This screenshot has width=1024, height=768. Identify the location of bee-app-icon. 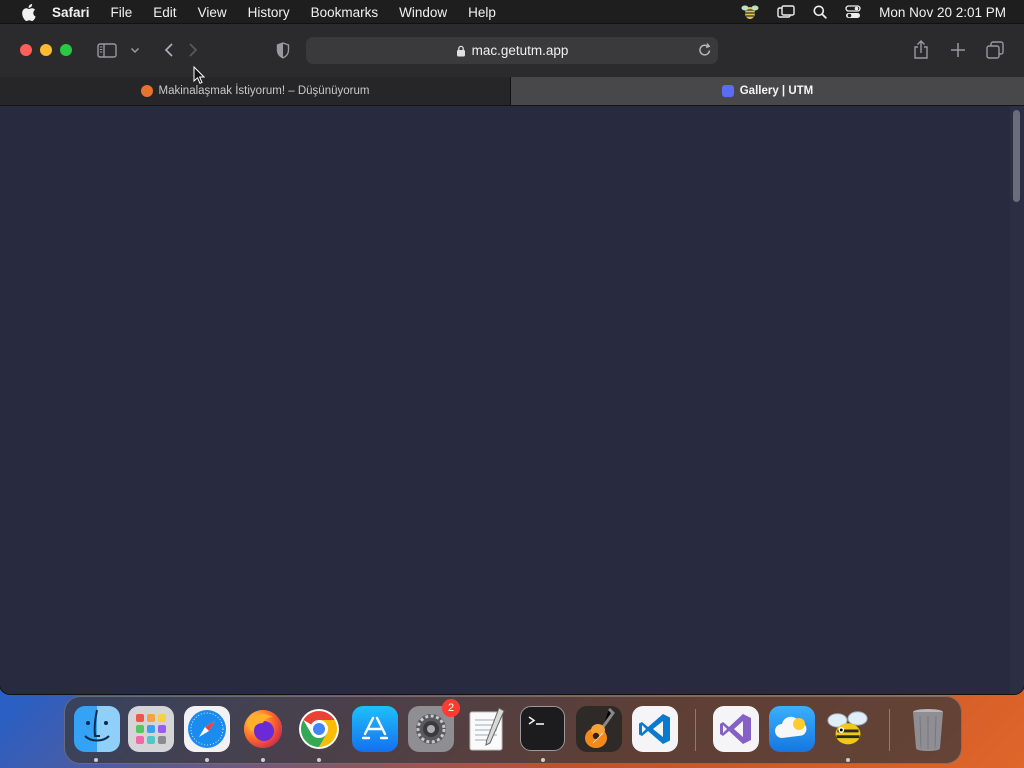
(848, 729).